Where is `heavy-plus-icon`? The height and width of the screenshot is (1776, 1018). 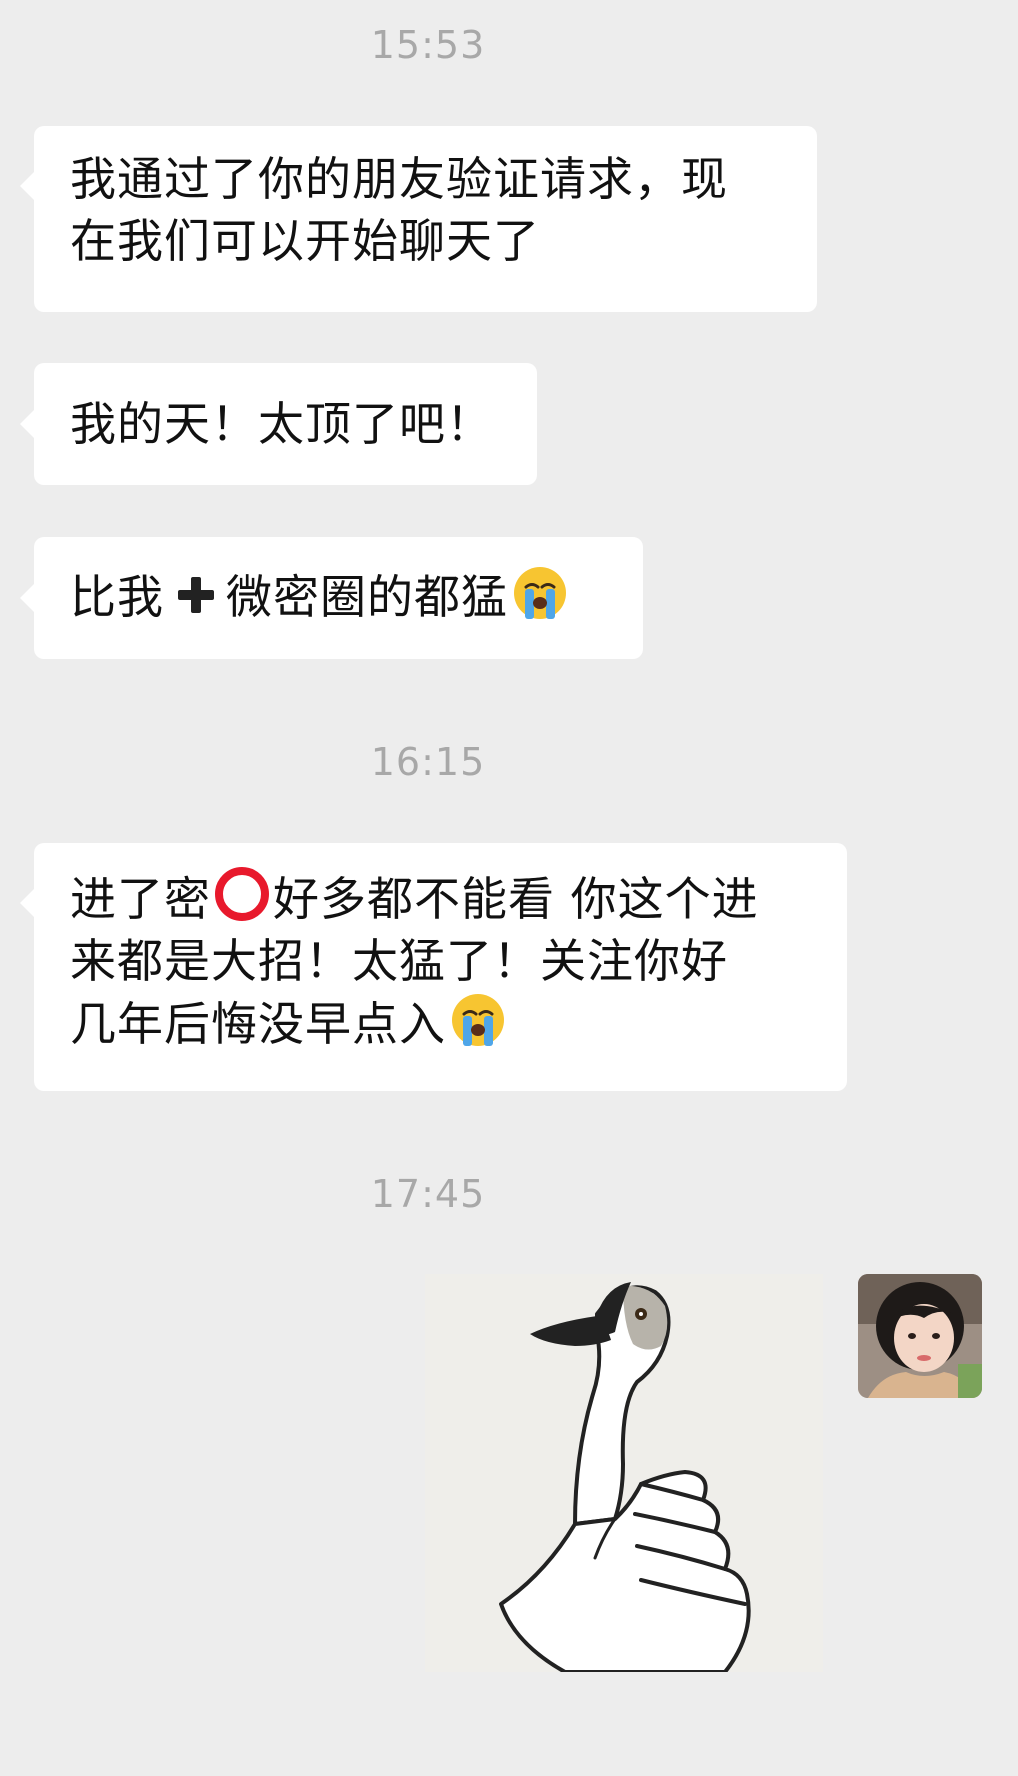
heavy-plus-icon is located at coordinates (196, 595).